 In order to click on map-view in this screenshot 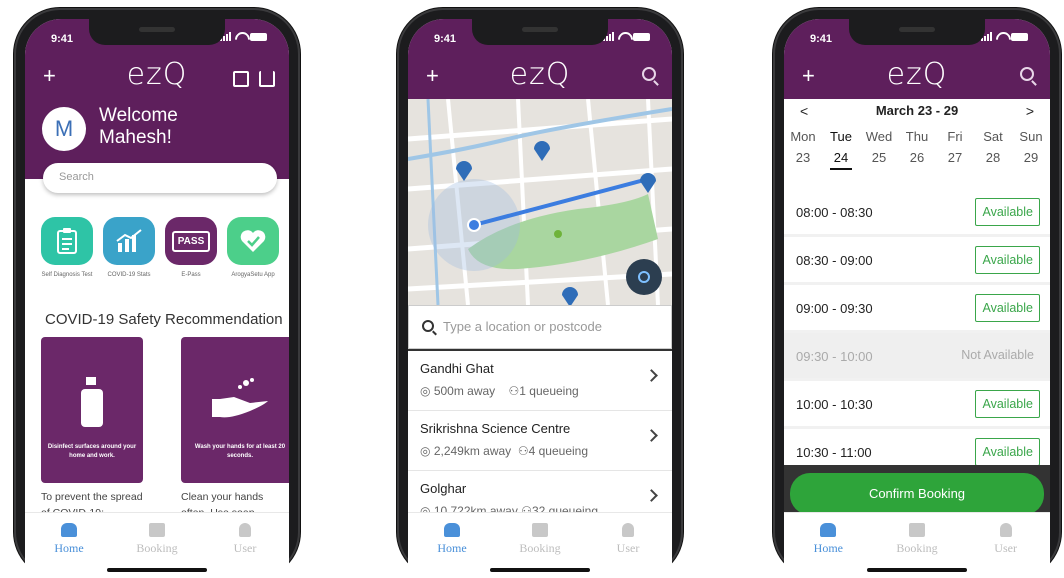, I will do `click(540, 202)`.